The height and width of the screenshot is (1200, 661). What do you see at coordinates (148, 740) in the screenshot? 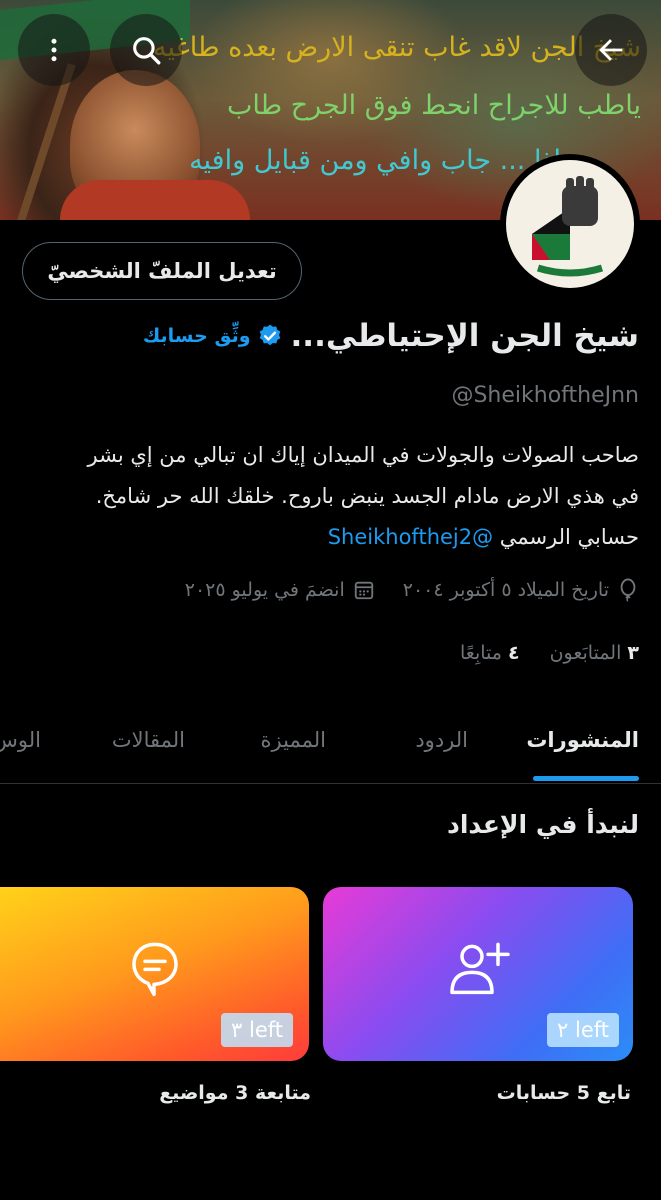
I see `tab-articles: المقالات` at bounding box center [148, 740].